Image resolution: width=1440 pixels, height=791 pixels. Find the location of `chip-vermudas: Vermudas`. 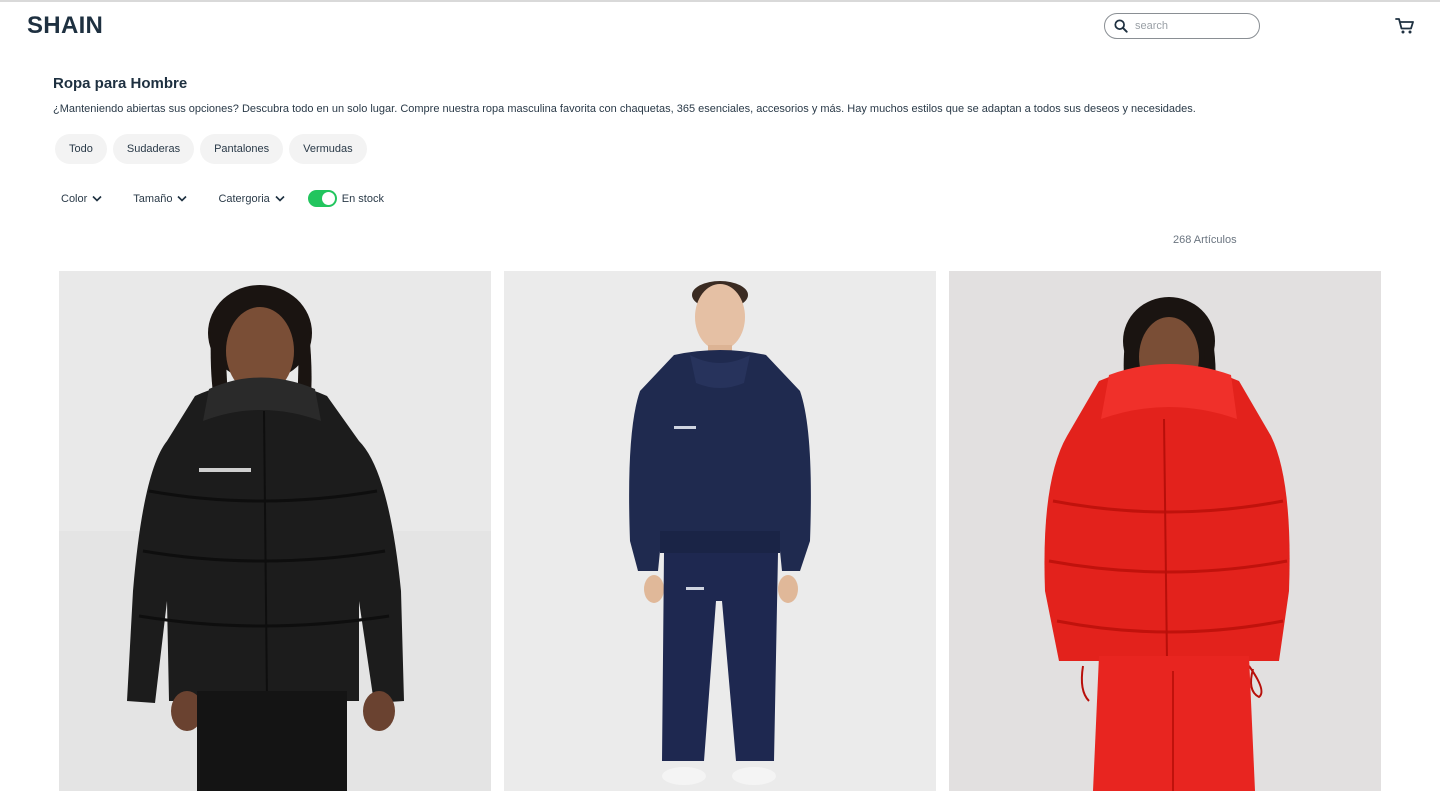

chip-vermudas: Vermudas is located at coordinates (328, 149).